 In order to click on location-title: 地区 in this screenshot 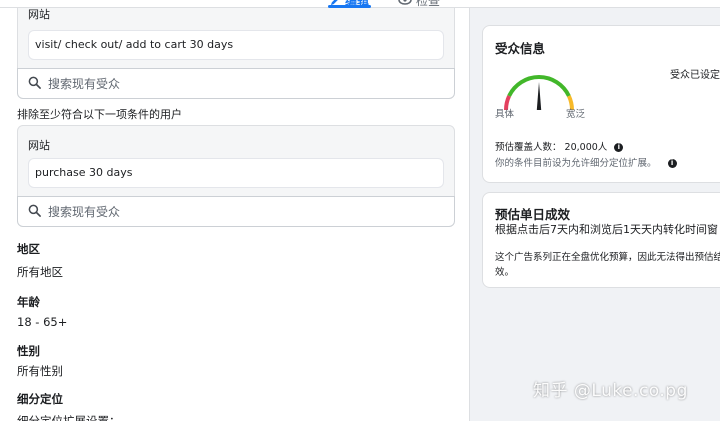, I will do `click(28, 249)`.